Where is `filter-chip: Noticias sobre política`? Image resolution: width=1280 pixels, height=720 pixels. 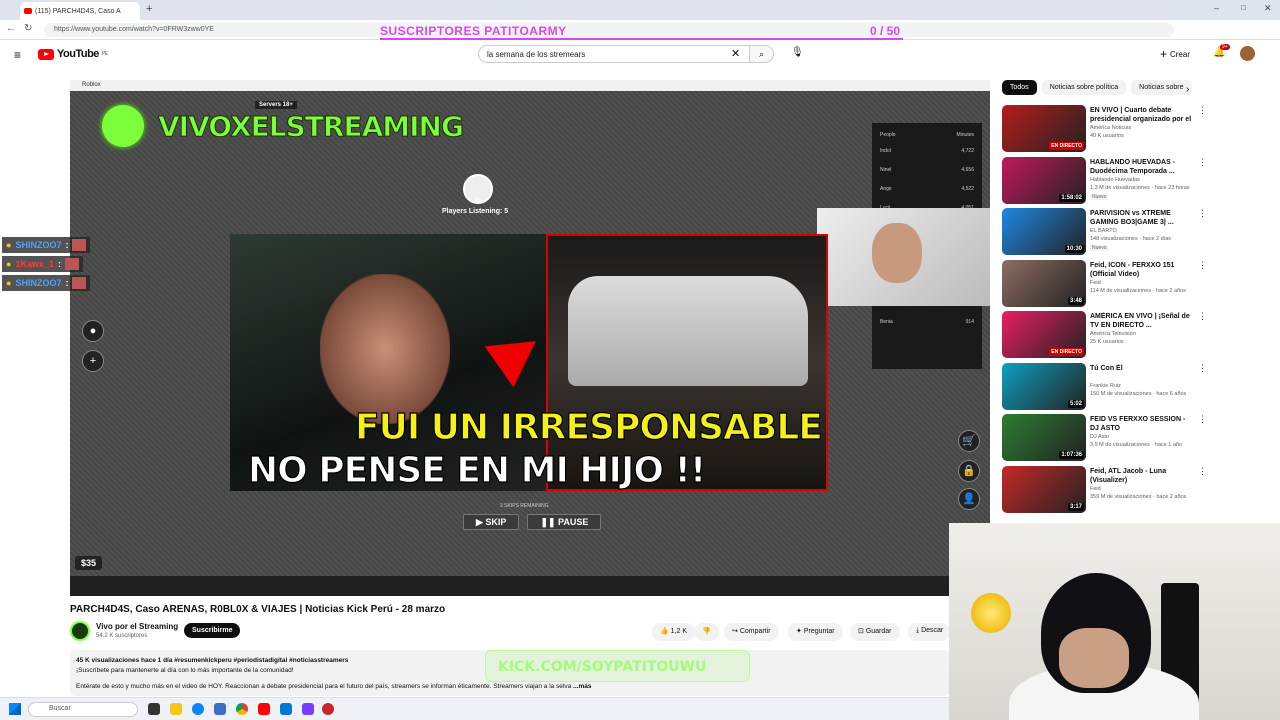 filter-chip: Noticias sobre política is located at coordinates (1084, 87).